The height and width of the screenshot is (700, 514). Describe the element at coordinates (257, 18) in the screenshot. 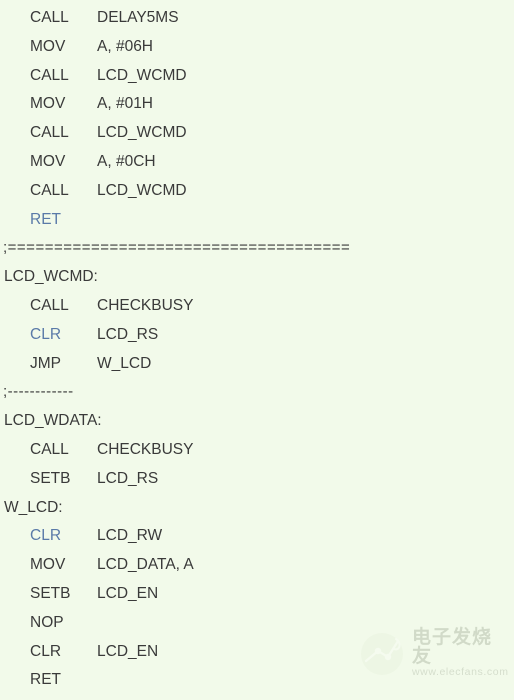

I see `code-line-instruction: CALL DELAY5MS` at that location.